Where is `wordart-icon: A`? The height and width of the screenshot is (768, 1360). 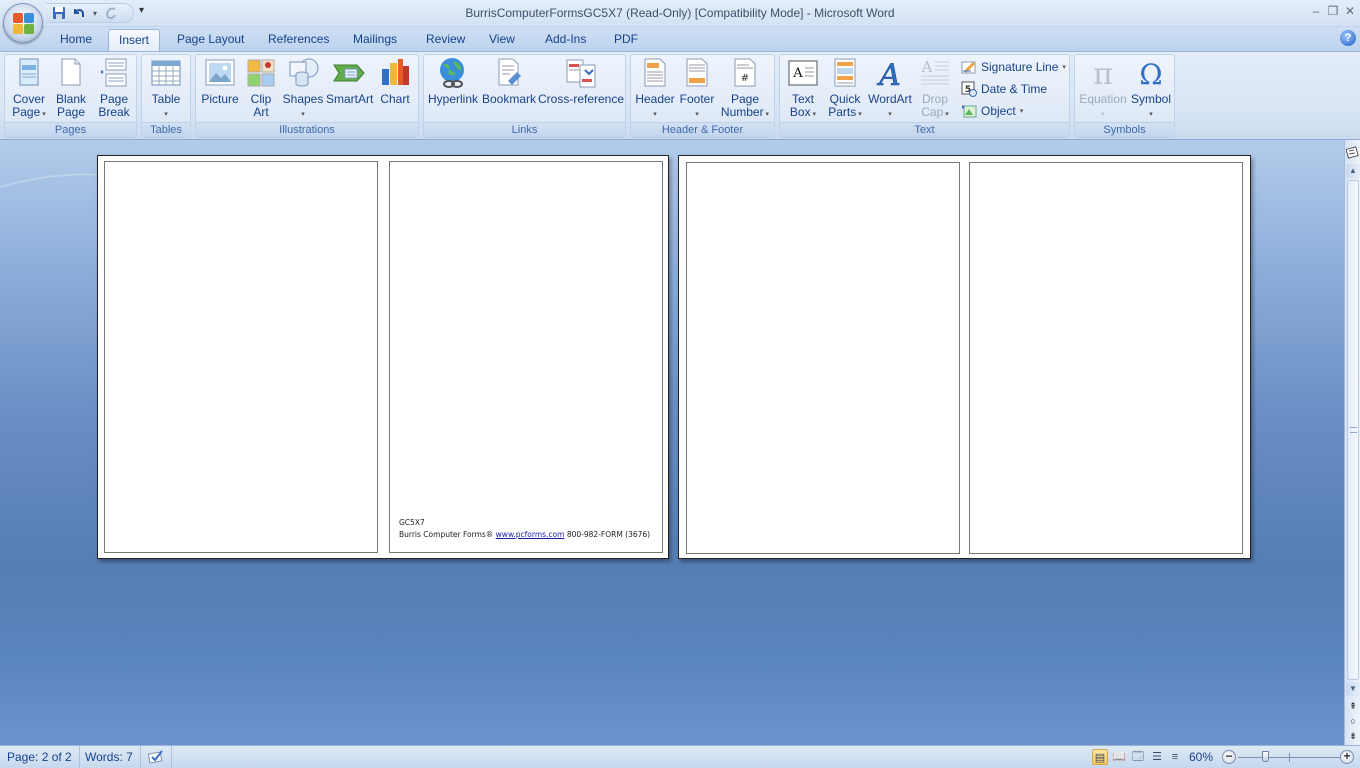
wordart-icon: A is located at coordinates (890, 75).